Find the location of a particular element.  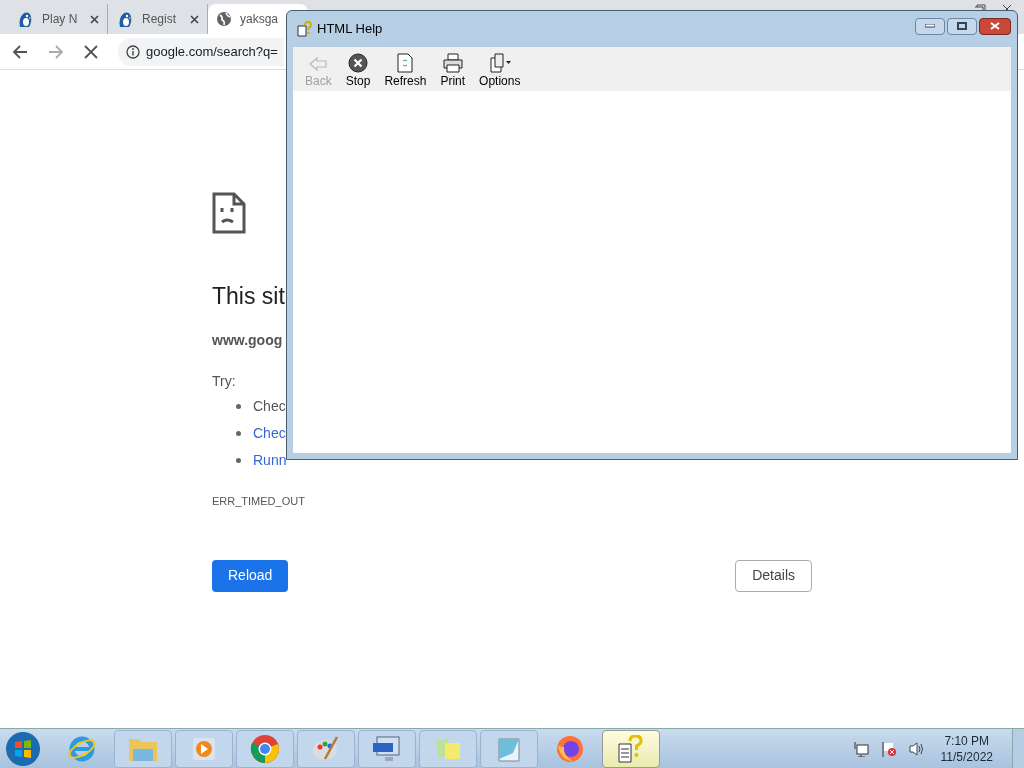

suggestion-text: Chec is located at coordinates (269, 406).